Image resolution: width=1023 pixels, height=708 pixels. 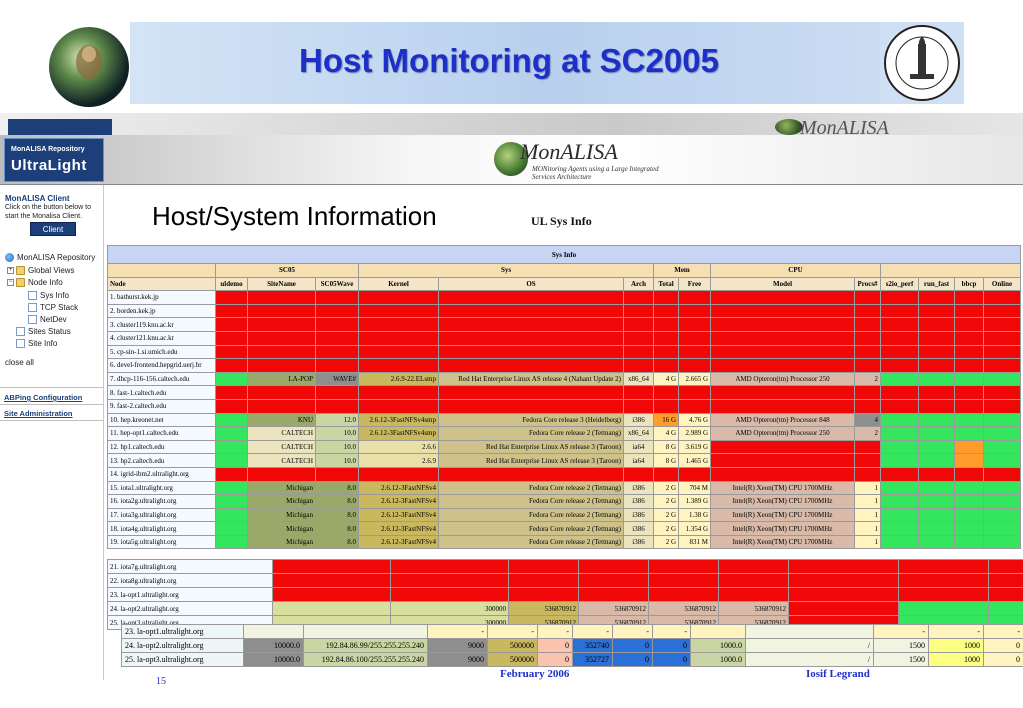 What do you see at coordinates (565, 566) in the screenshot?
I see `table-row: 21. iota7g.ultralight.org` at bounding box center [565, 566].